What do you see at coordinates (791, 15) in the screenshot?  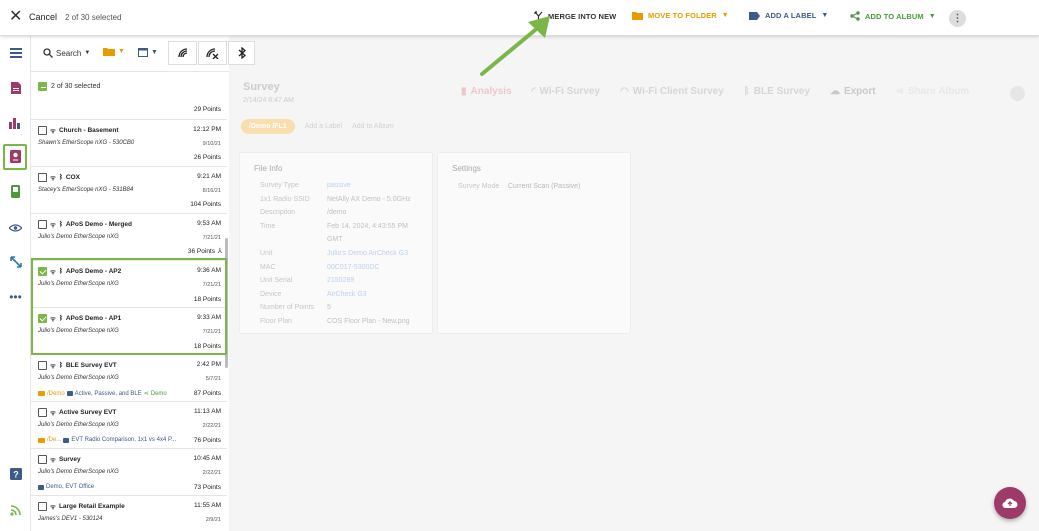 I see `add-label-label: ADD A LABEL` at bounding box center [791, 15].